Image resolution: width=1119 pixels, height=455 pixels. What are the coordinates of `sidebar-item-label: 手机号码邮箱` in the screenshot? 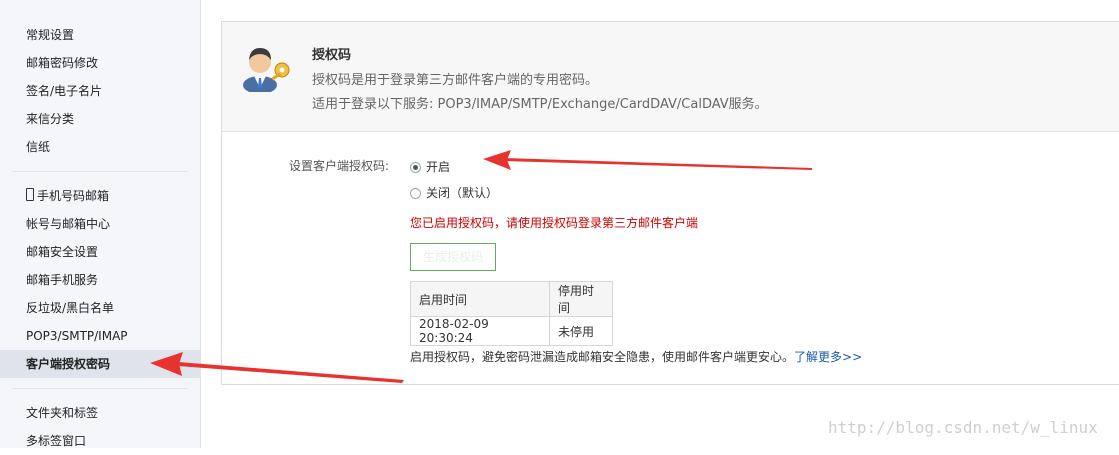 It's located at (73, 196).